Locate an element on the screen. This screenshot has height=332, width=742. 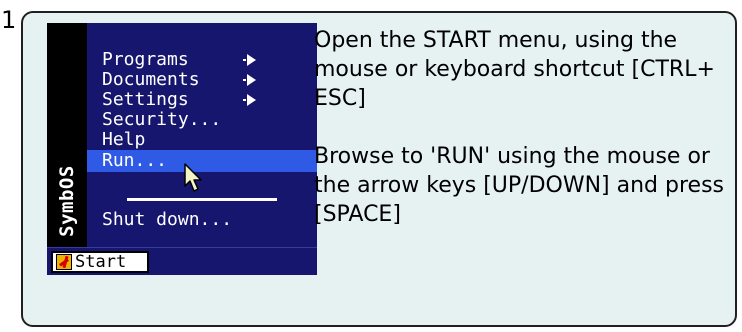
menu-item-settings: Settings is located at coordinates (202, 100).